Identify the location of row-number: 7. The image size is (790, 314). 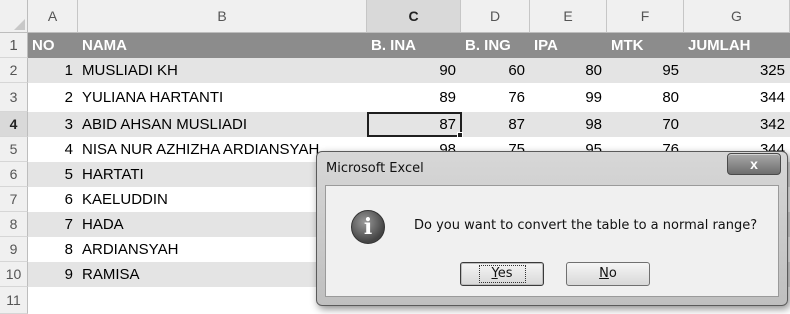
(14, 199).